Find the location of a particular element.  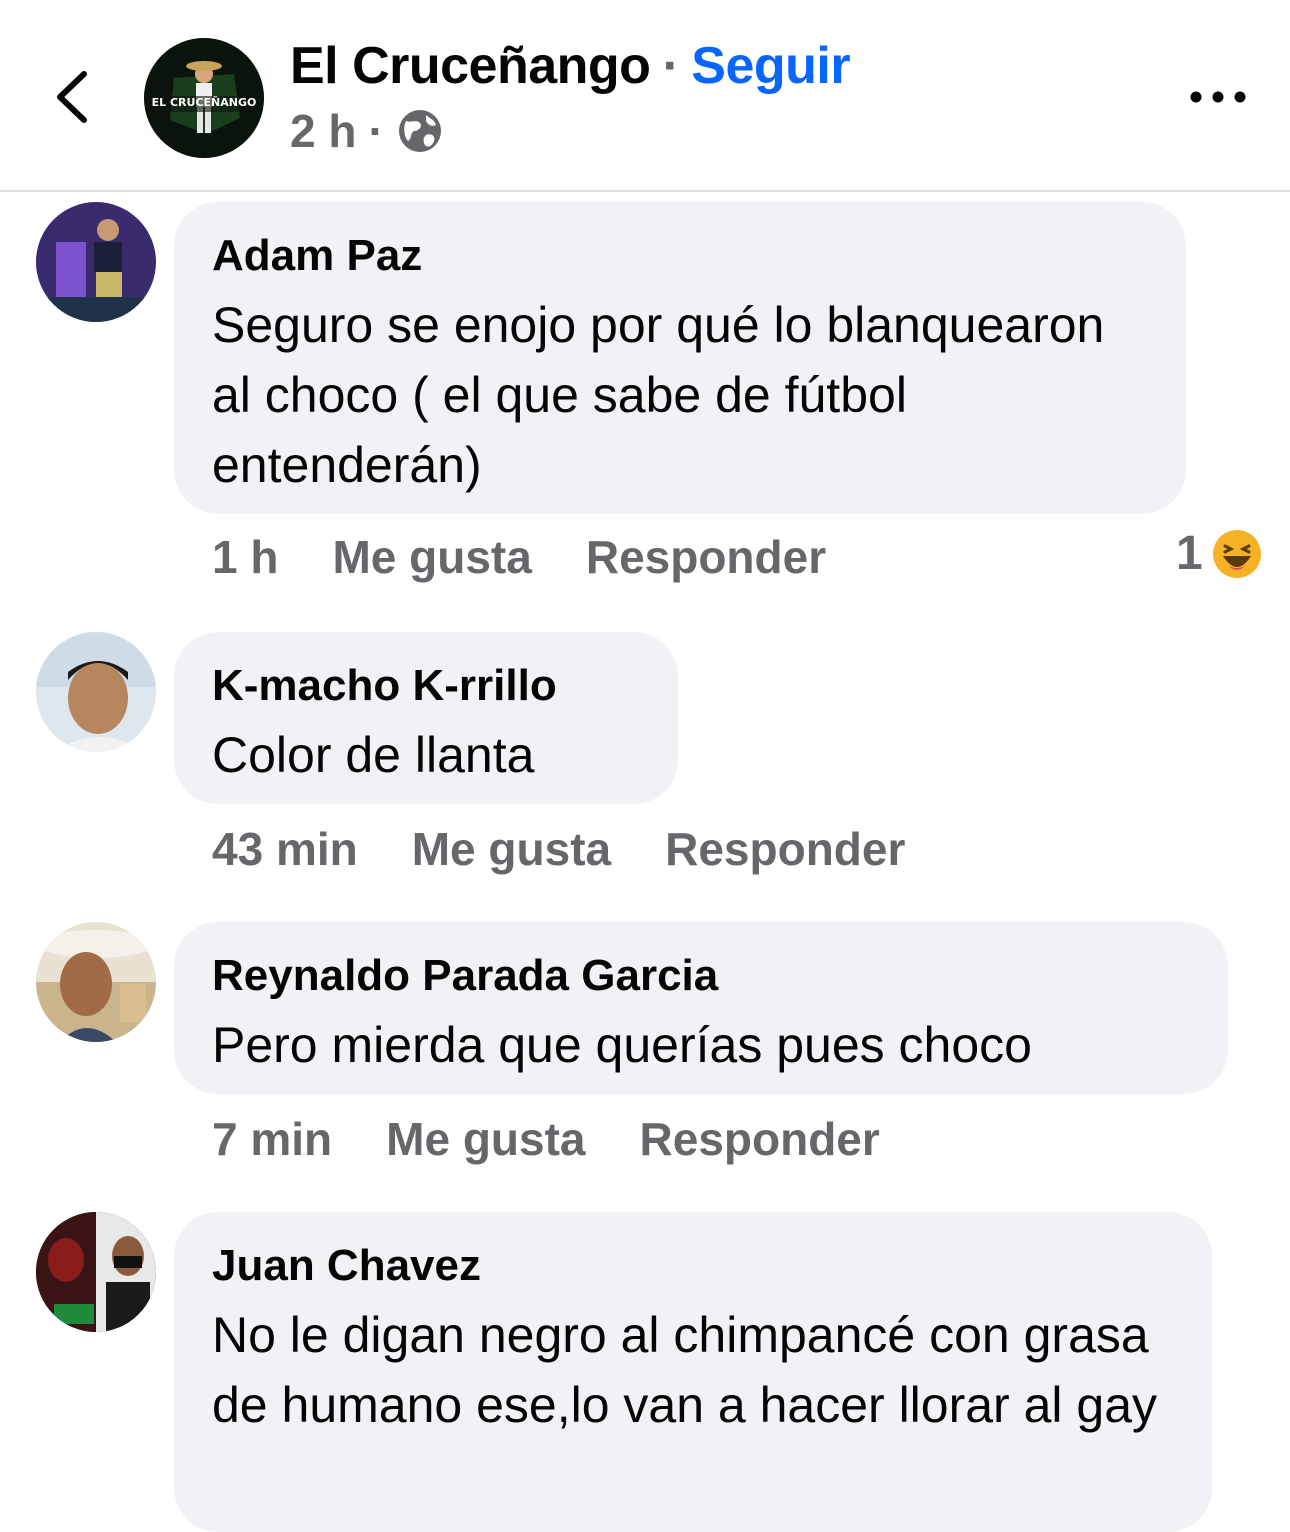

post-meta: 2 h · is located at coordinates (367, 131).